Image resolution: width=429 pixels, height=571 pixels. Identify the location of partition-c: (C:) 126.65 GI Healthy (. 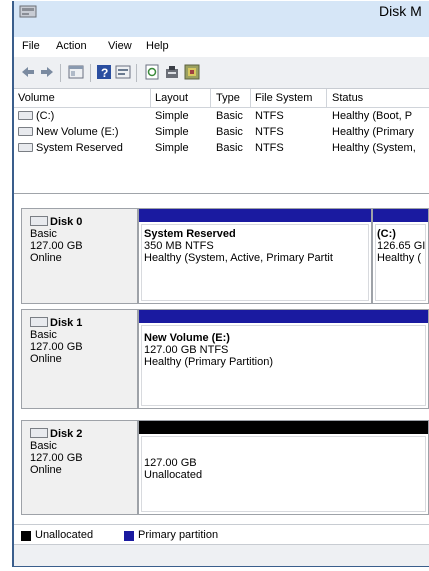
(400, 256).